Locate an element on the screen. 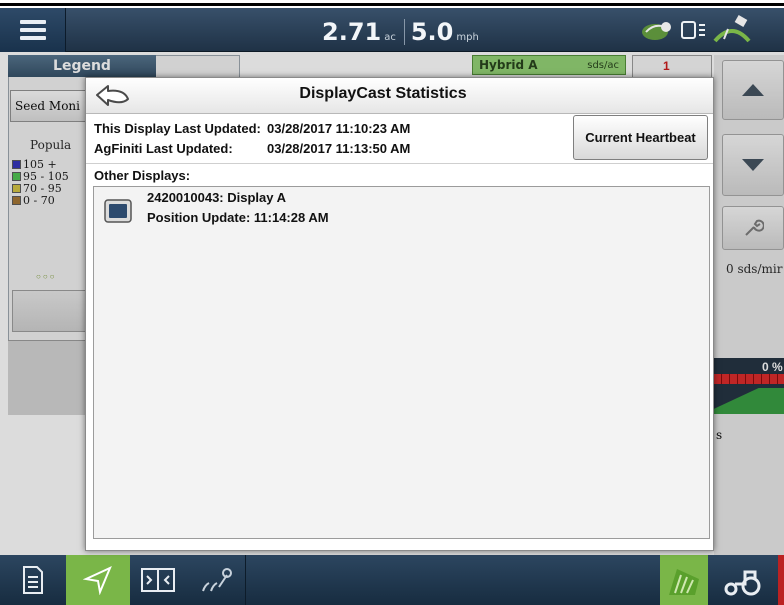 The height and width of the screenshot is (605, 784). tractor-button is located at coordinates (742, 580).